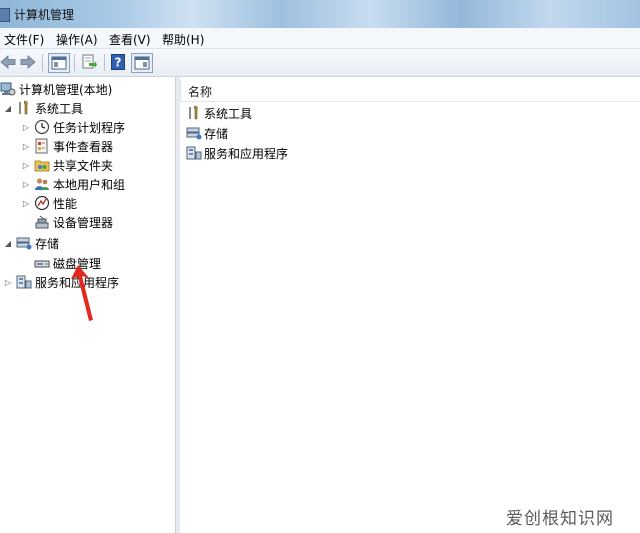 This screenshot has width=640, height=533. What do you see at coordinates (42, 203) in the screenshot?
I see `performance-icon` at bounding box center [42, 203].